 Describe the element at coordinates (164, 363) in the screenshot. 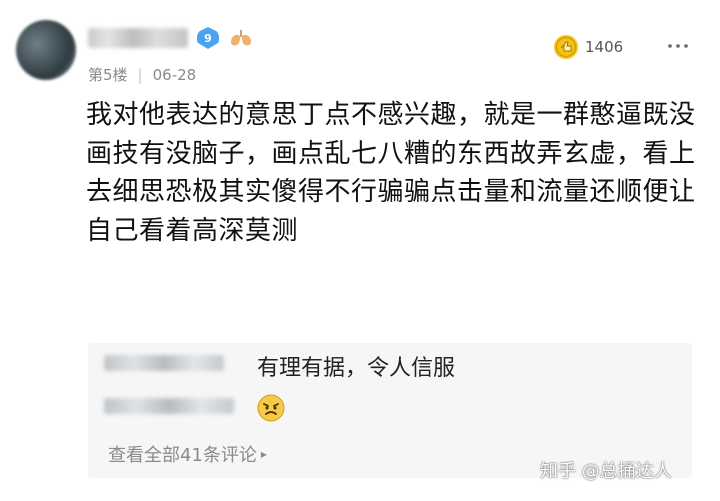

I see `reply-username-blurred` at that location.